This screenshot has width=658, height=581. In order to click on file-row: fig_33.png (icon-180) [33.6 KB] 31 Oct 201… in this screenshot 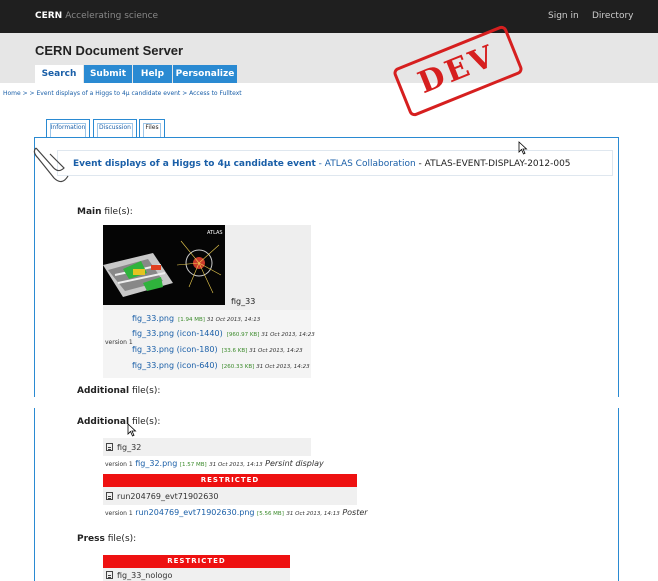, I will do `click(217, 349)`.